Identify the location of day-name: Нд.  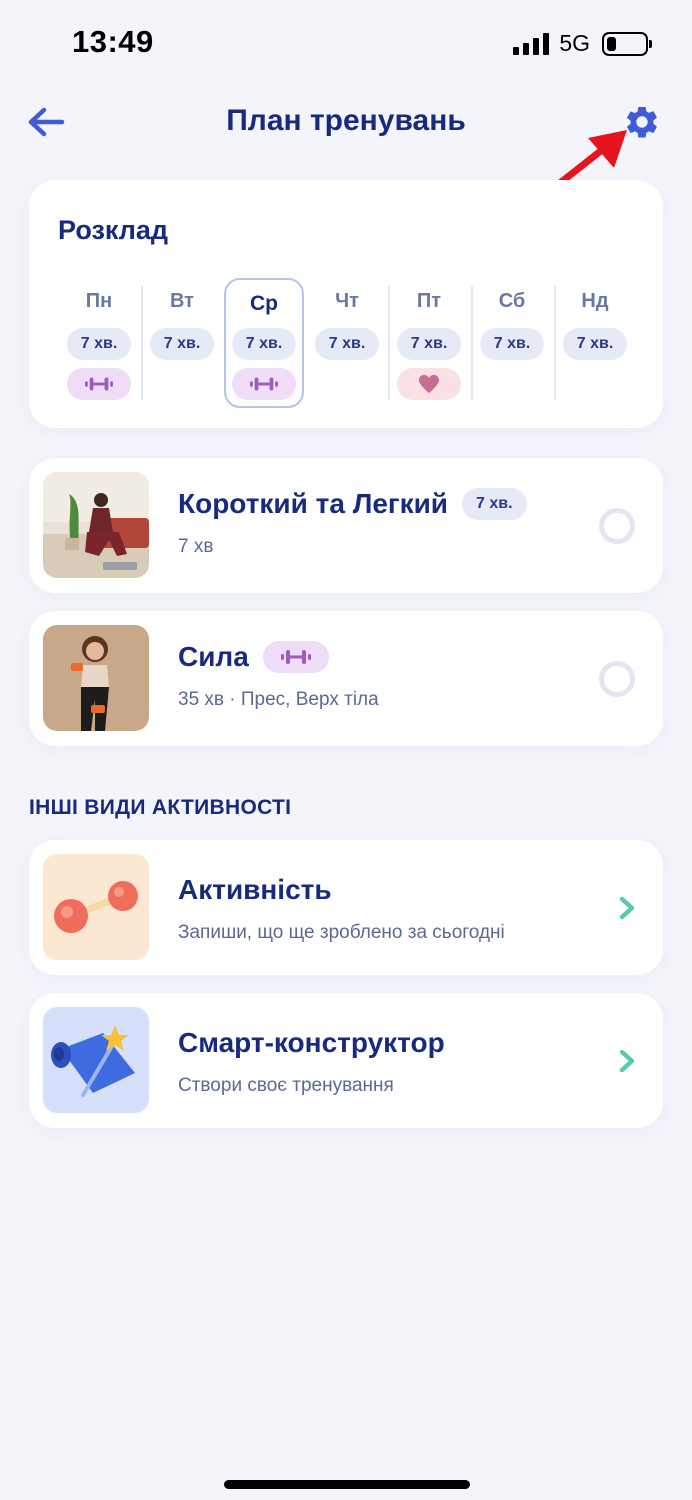
(595, 301).